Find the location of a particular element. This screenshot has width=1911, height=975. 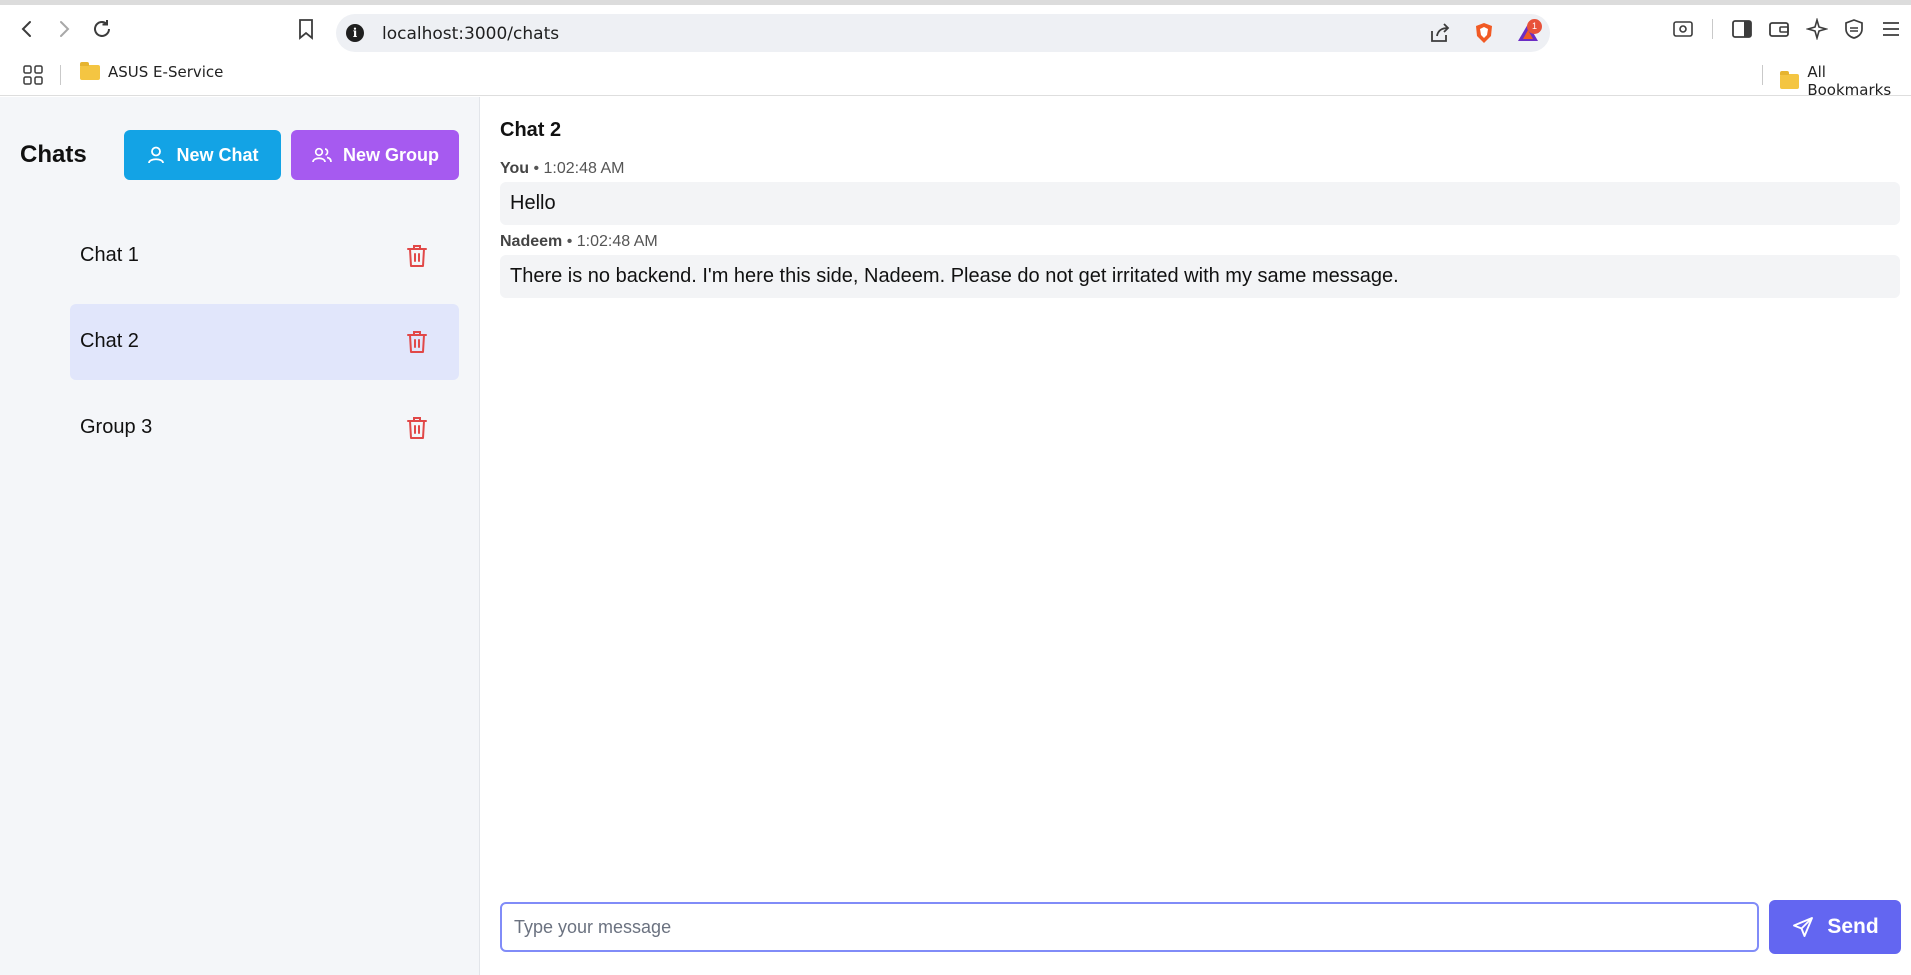

address-url: localhost:3000/chats is located at coordinates (470, 34).